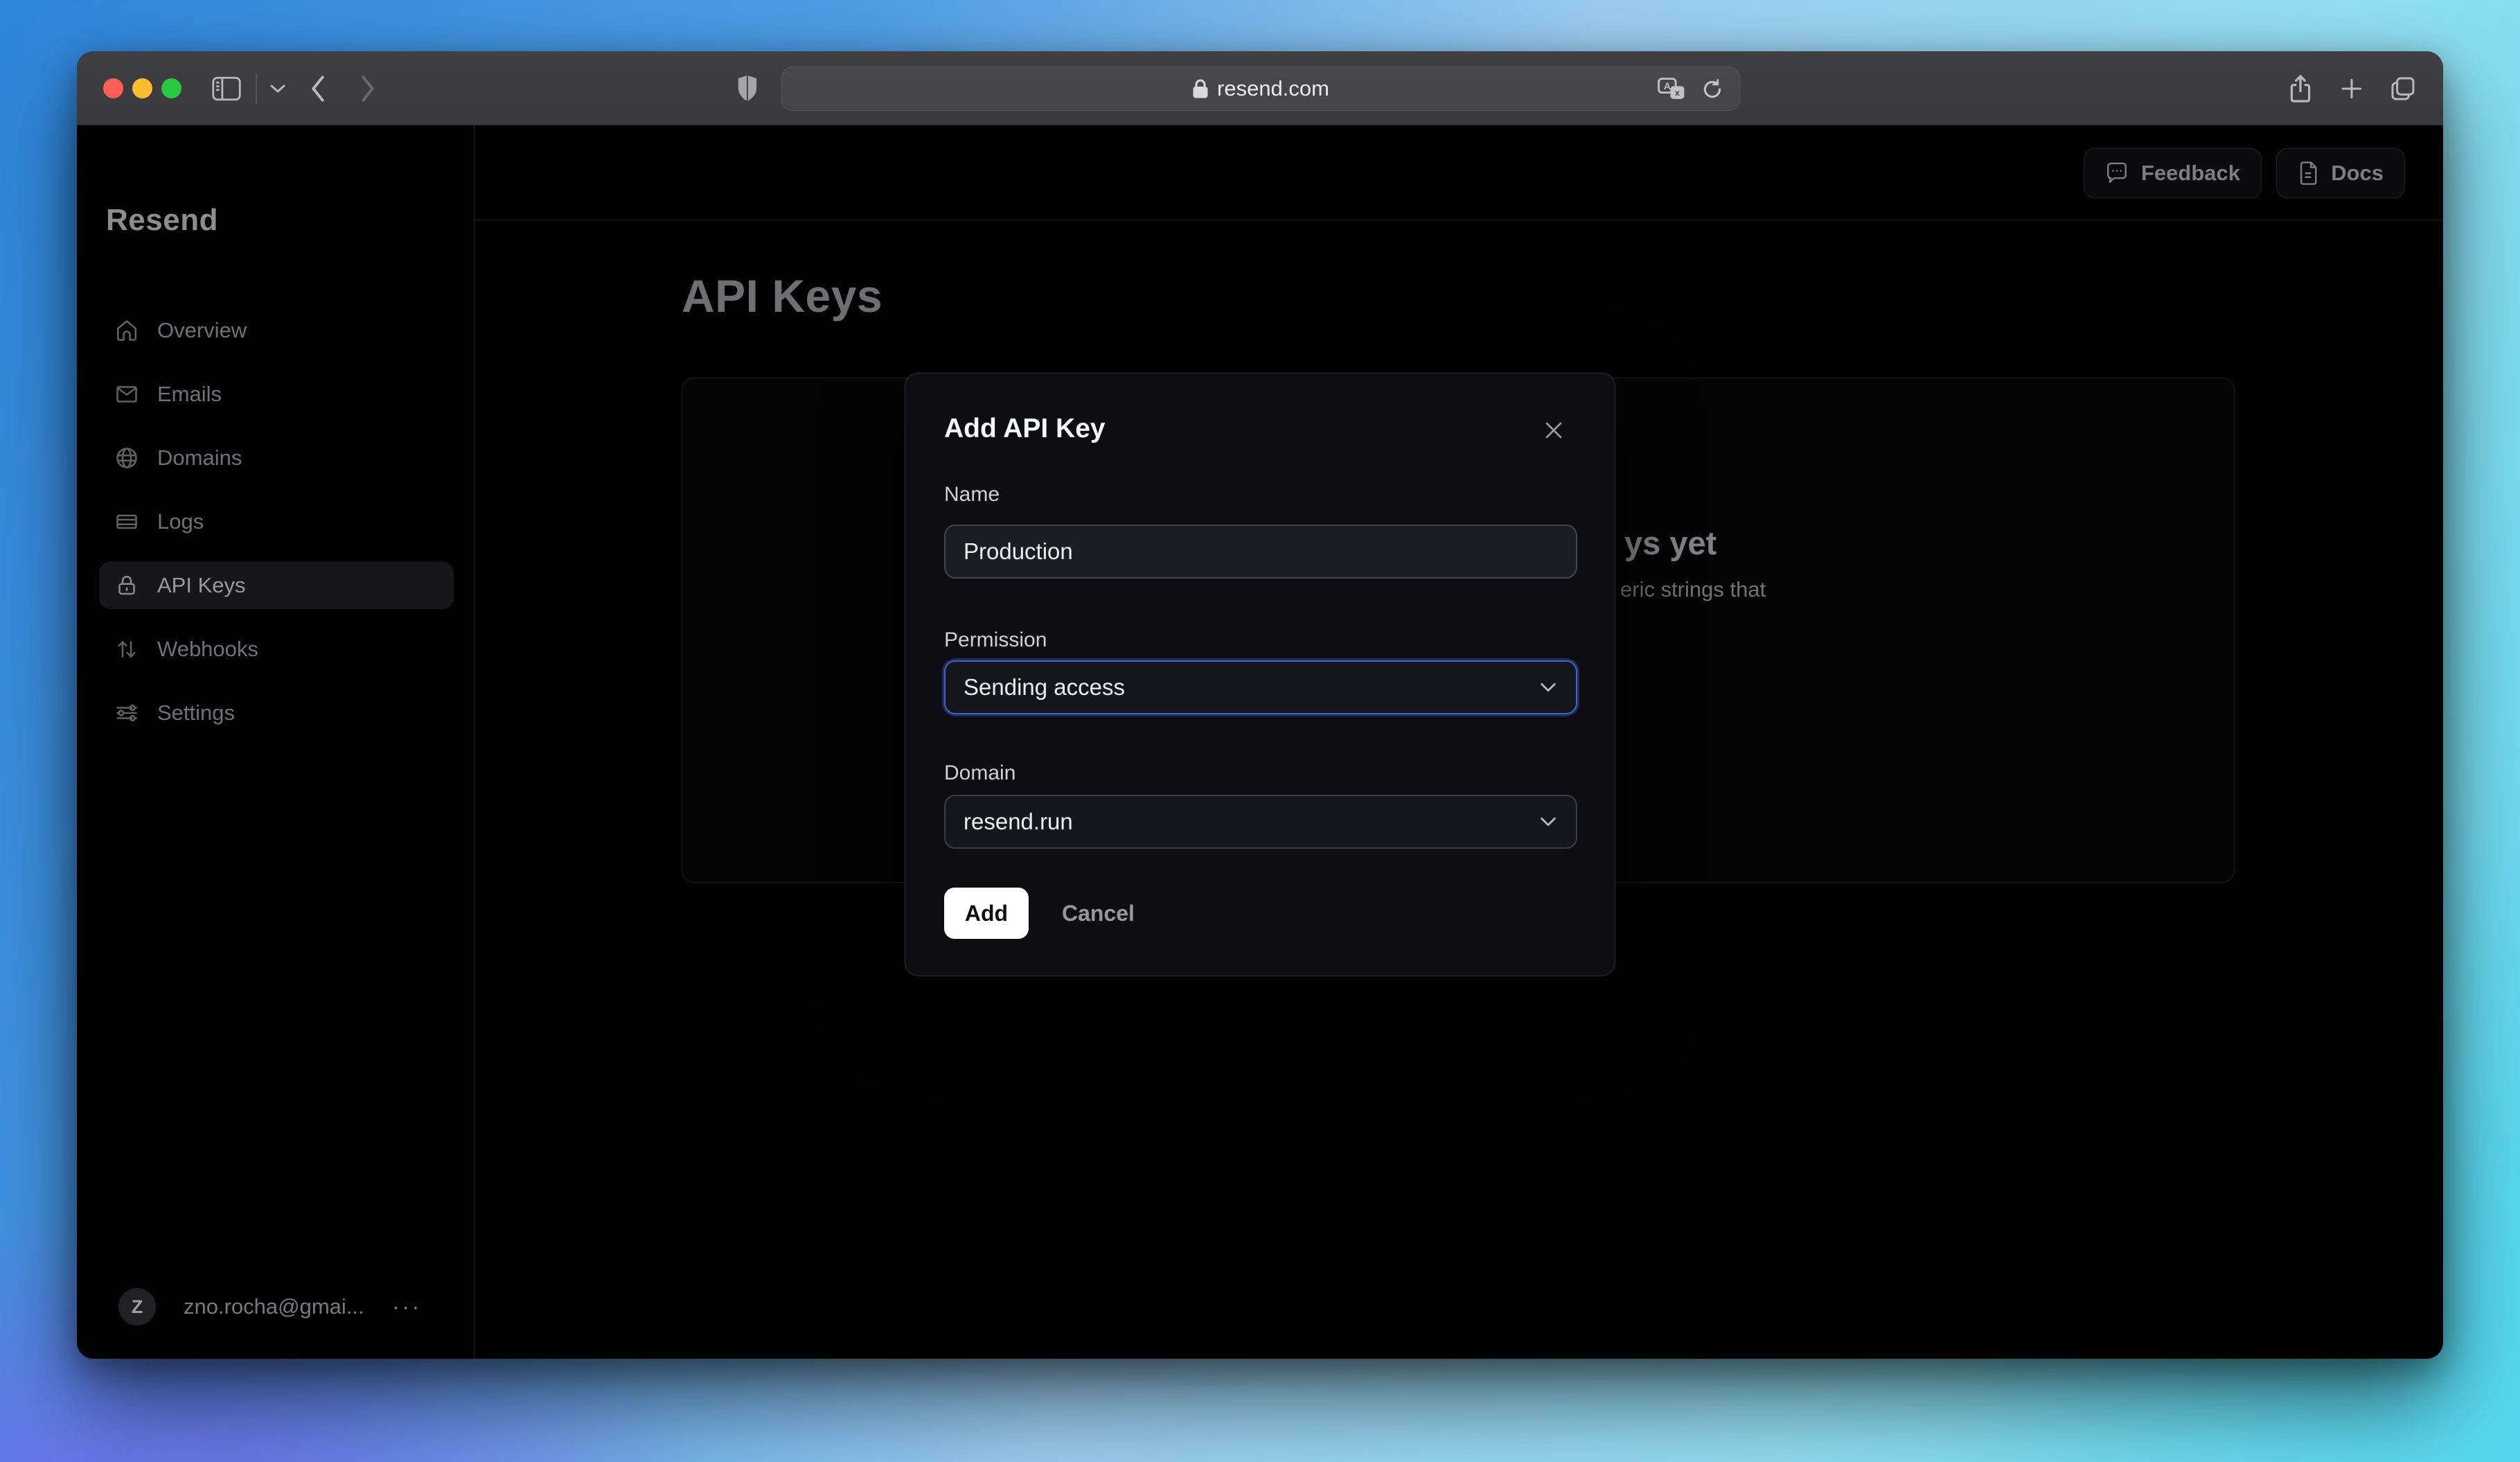  What do you see at coordinates (972, 494) in the screenshot?
I see `name-label: Name` at bounding box center [972, 494].